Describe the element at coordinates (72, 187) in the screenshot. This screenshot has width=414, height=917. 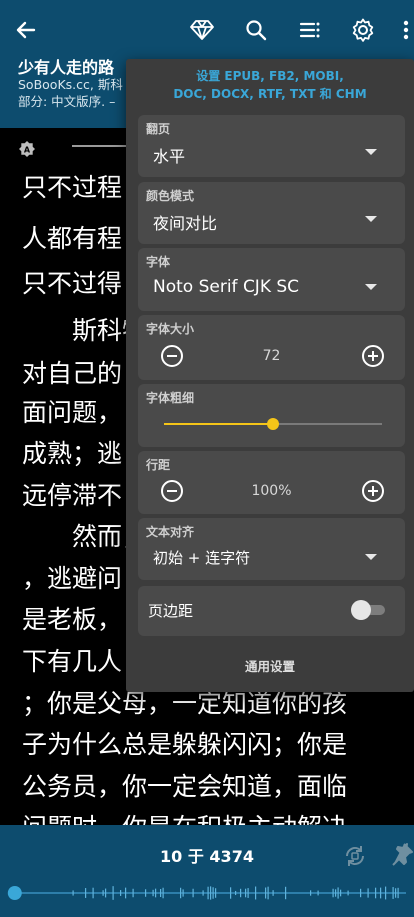
I see `text-line: 只不过程` at that location.